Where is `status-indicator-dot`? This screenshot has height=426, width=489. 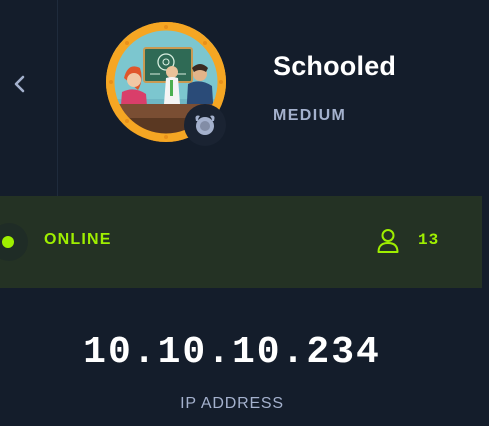 status-indicator-dot is located at coordinates (8, 242).